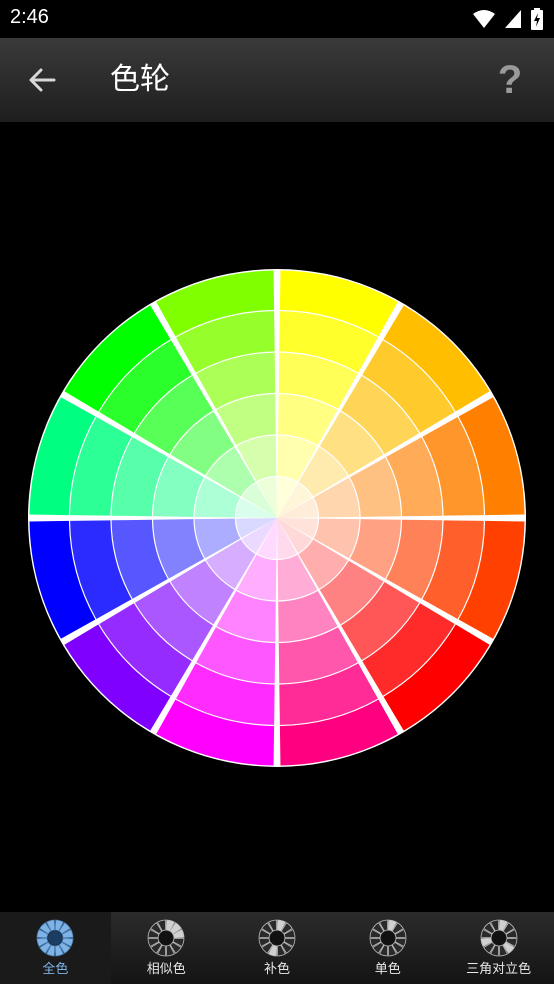 This screenshot has height=984, width=554. I want to click on complementary-wheel-icon, so click(277, 938).